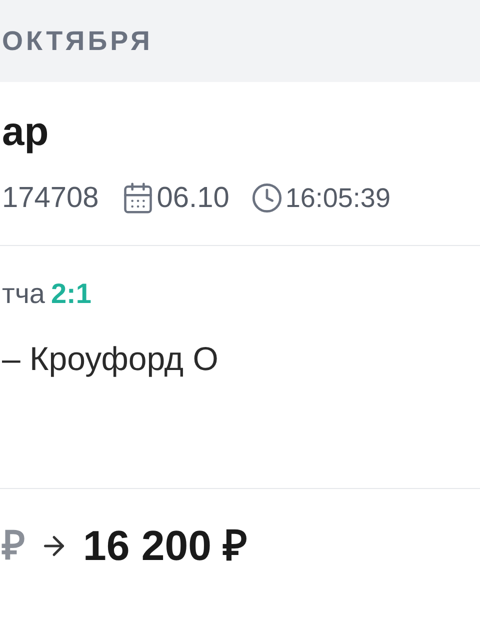 This screenshot has width=480, height=621. I want to click on bet-date: 06.10, so click(193, 198).